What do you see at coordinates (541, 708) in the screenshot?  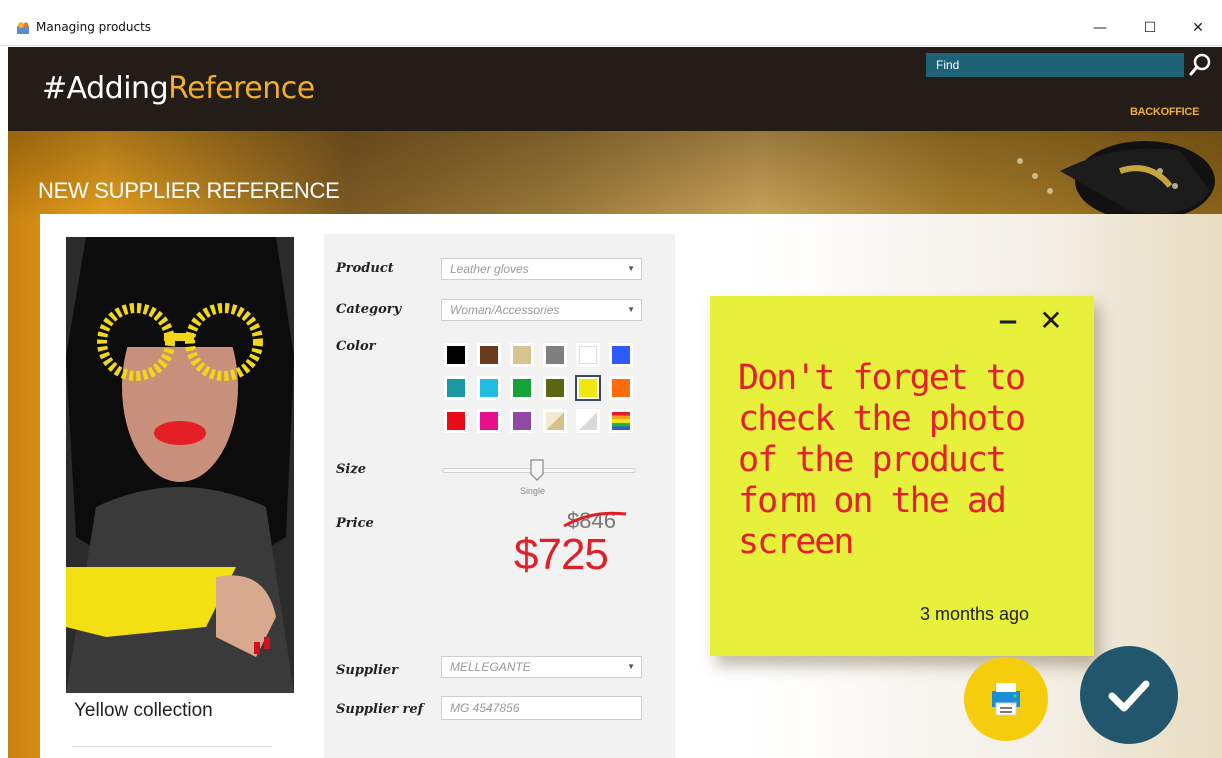 I see `supplier-ref-input` at bounding box center [541, 708].